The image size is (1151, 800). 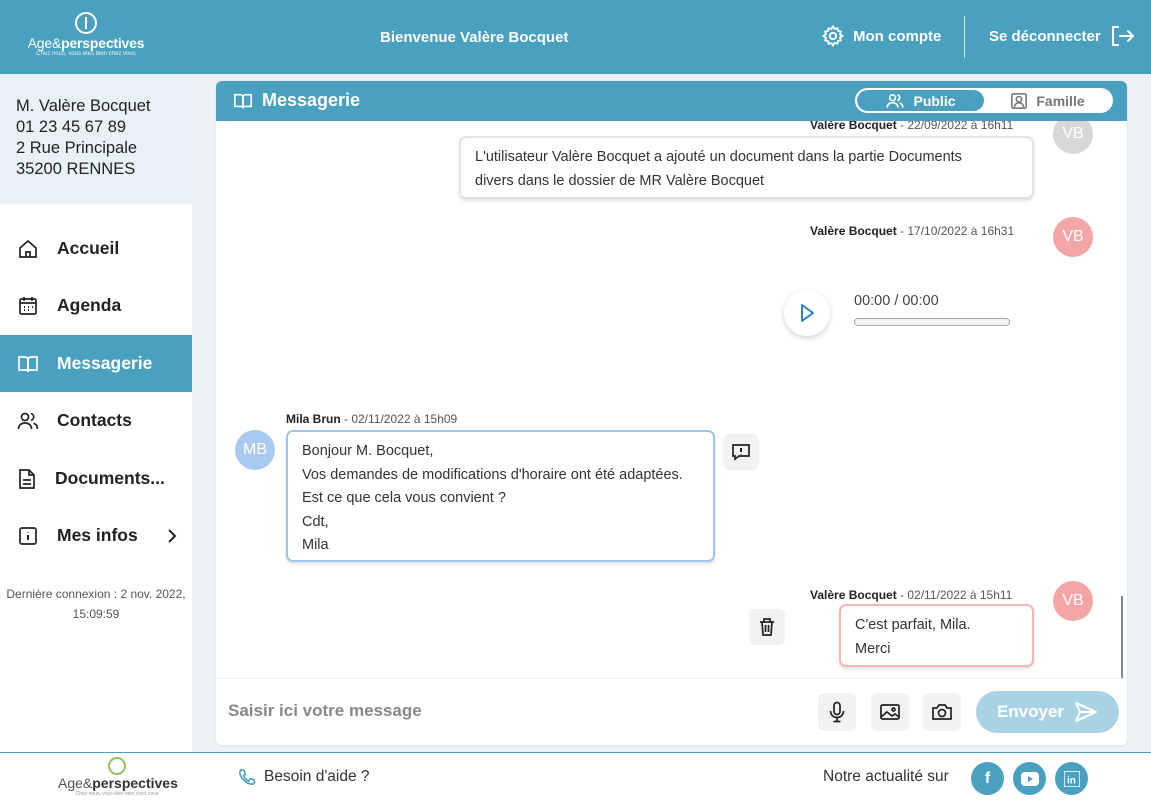 What do you see at coordinates (873, 648) in the screenshot?
I see `message-line: Merci` at bounding box center [873, 648].